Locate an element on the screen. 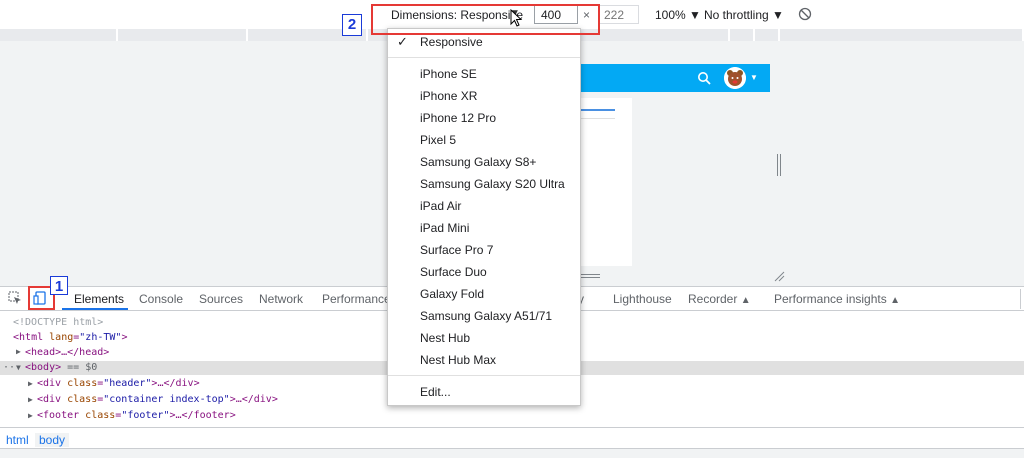 The height and width of the screenshot is (458, 1024). html-lang-attr: lang is located at coordinates (61, 337).